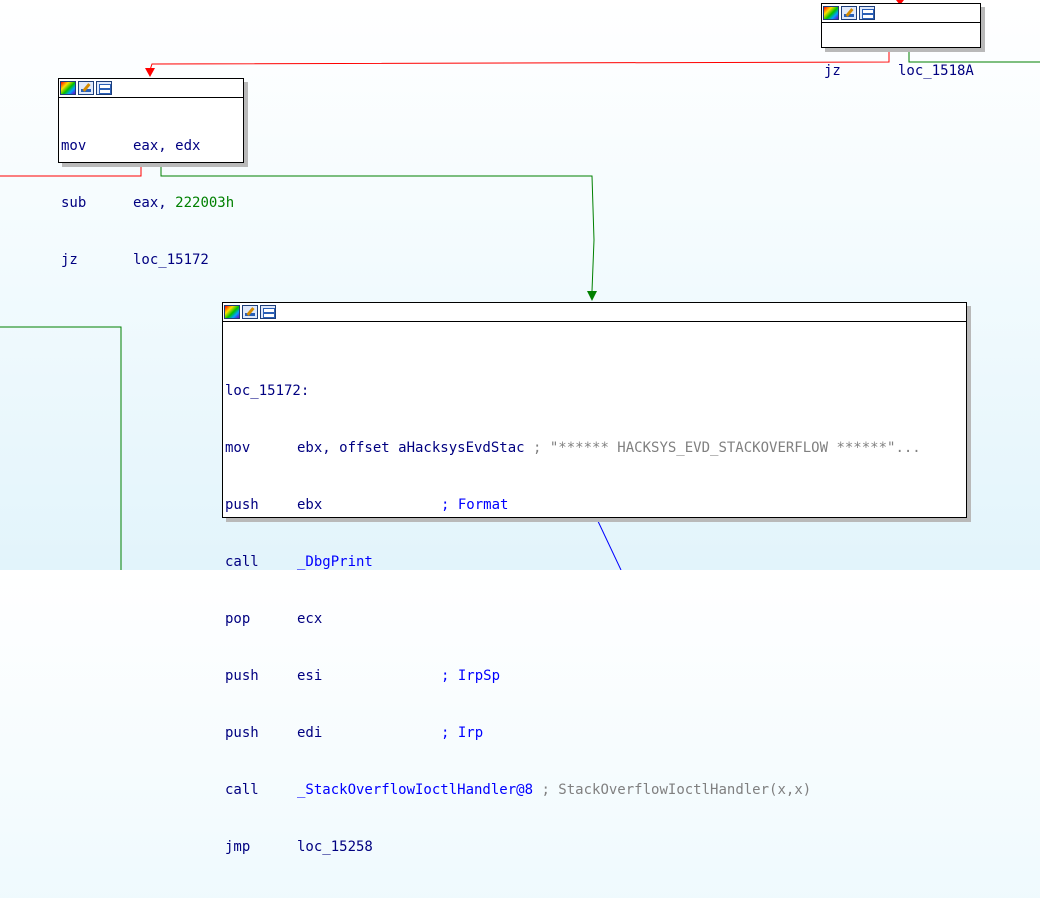  Describe the element at coordinates (335, 562) in the screenshot. I see `function-name: _DbgPrint` at that location.